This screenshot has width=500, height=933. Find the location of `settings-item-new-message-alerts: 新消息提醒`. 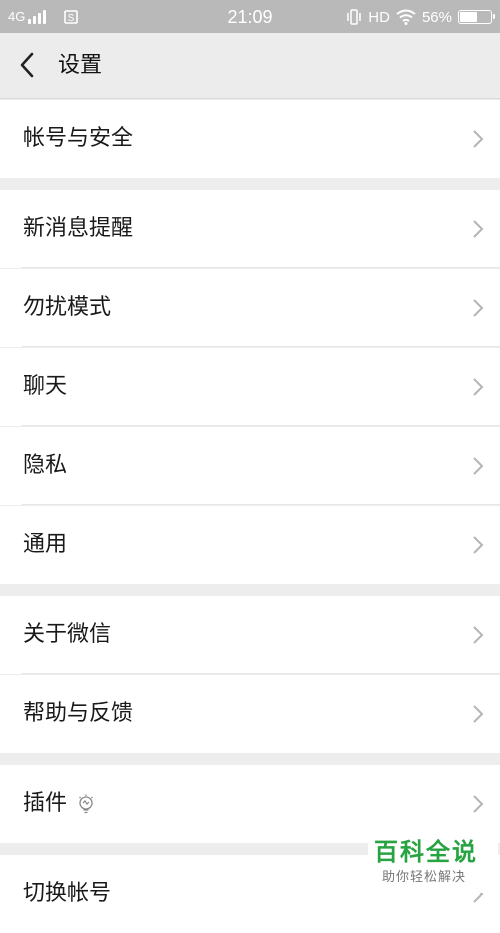

settings-item-new-message-alerts: 新消息提醒 is located at coordinates (250, 229).